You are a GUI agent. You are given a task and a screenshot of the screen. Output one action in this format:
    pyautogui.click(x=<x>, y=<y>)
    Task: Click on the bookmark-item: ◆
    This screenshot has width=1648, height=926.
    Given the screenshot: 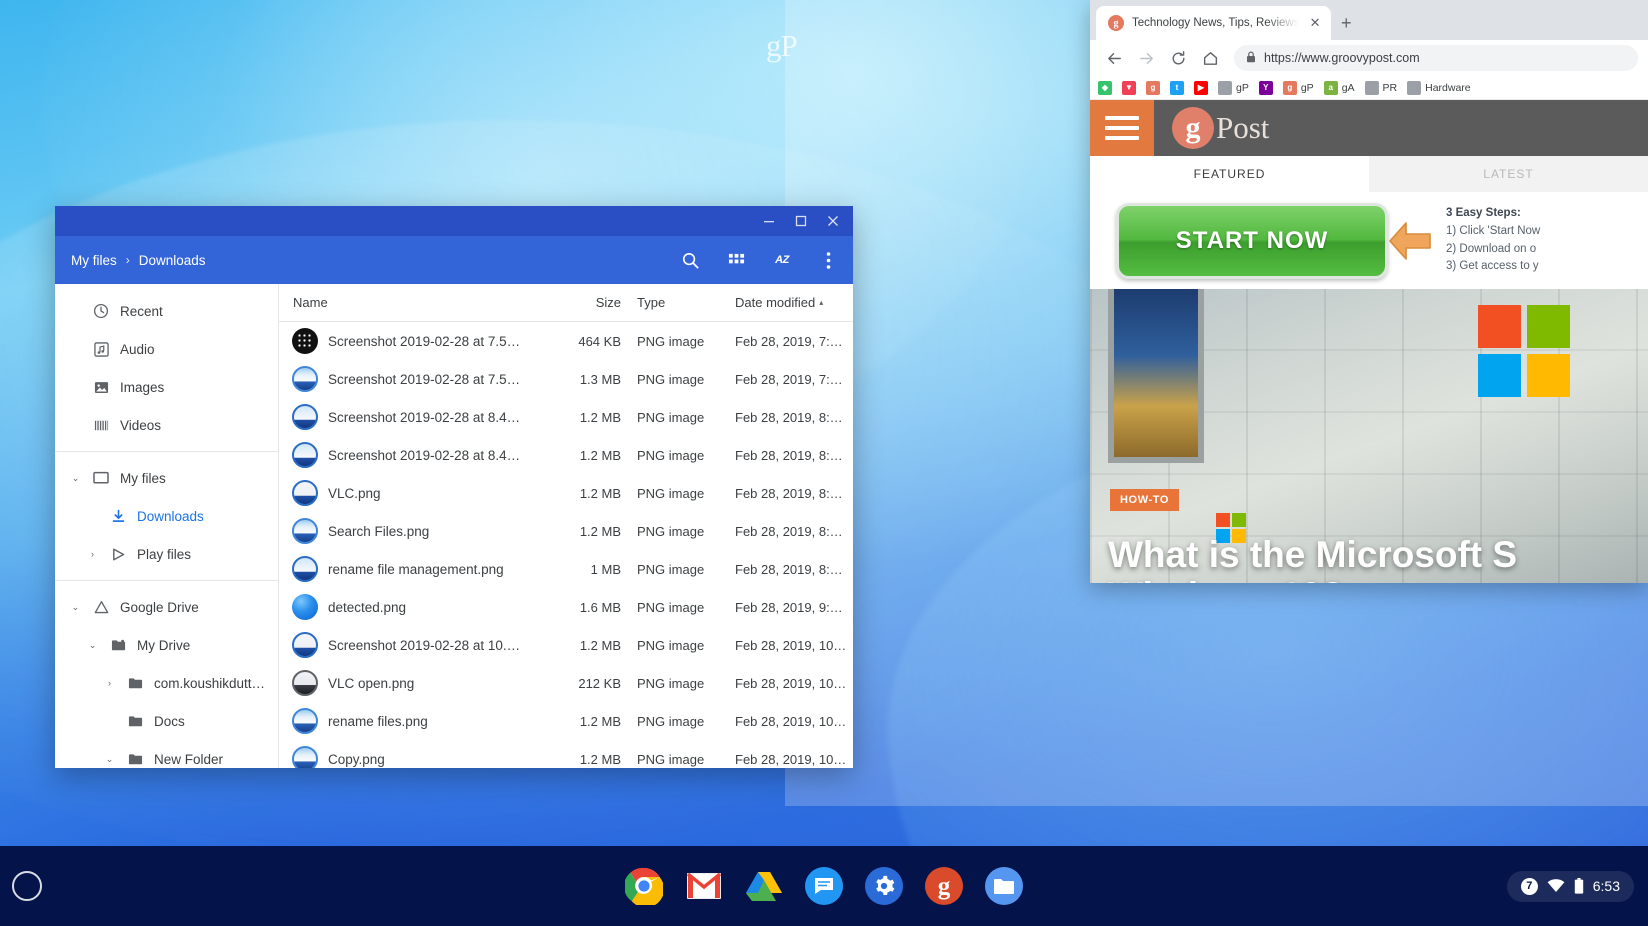 What is the action you would take?
    pyautogui.click(x=1105, y=87)
    